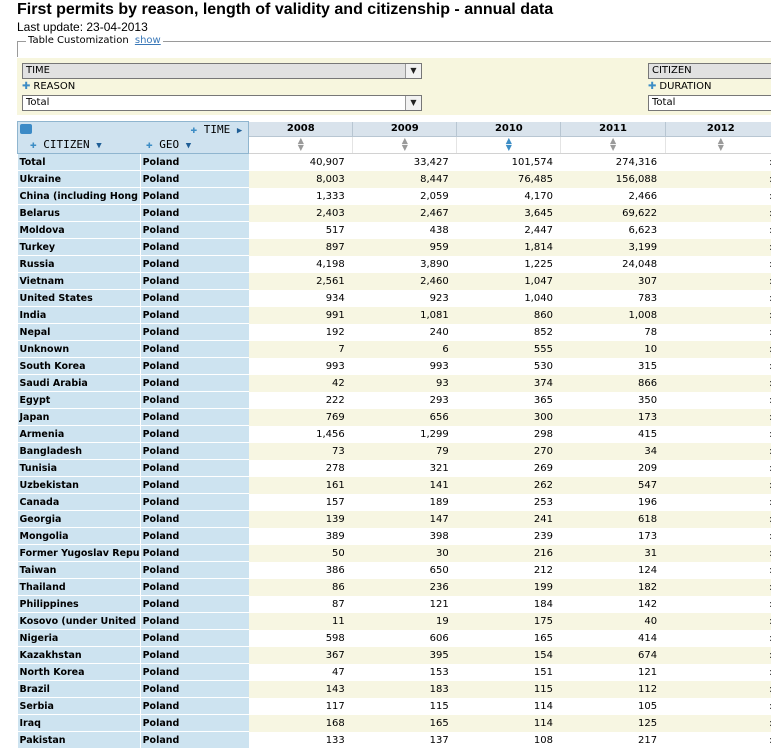 The height and width of the screenshot is (749, 771). Describe the element at coordinates (300, 587) in the screenshot. I see `value-cell: 86` at that location.